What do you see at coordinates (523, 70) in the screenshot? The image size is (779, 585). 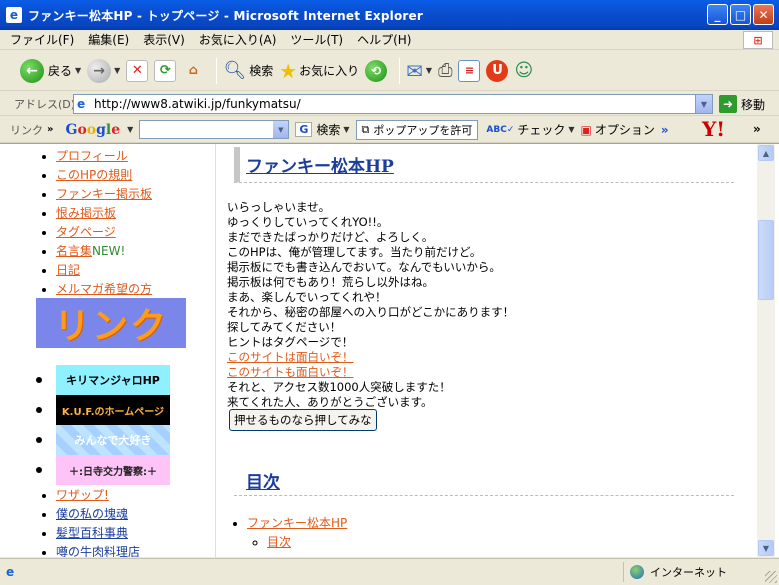 I see `discuss-icon: ☺` at bounding box center [523, 70].